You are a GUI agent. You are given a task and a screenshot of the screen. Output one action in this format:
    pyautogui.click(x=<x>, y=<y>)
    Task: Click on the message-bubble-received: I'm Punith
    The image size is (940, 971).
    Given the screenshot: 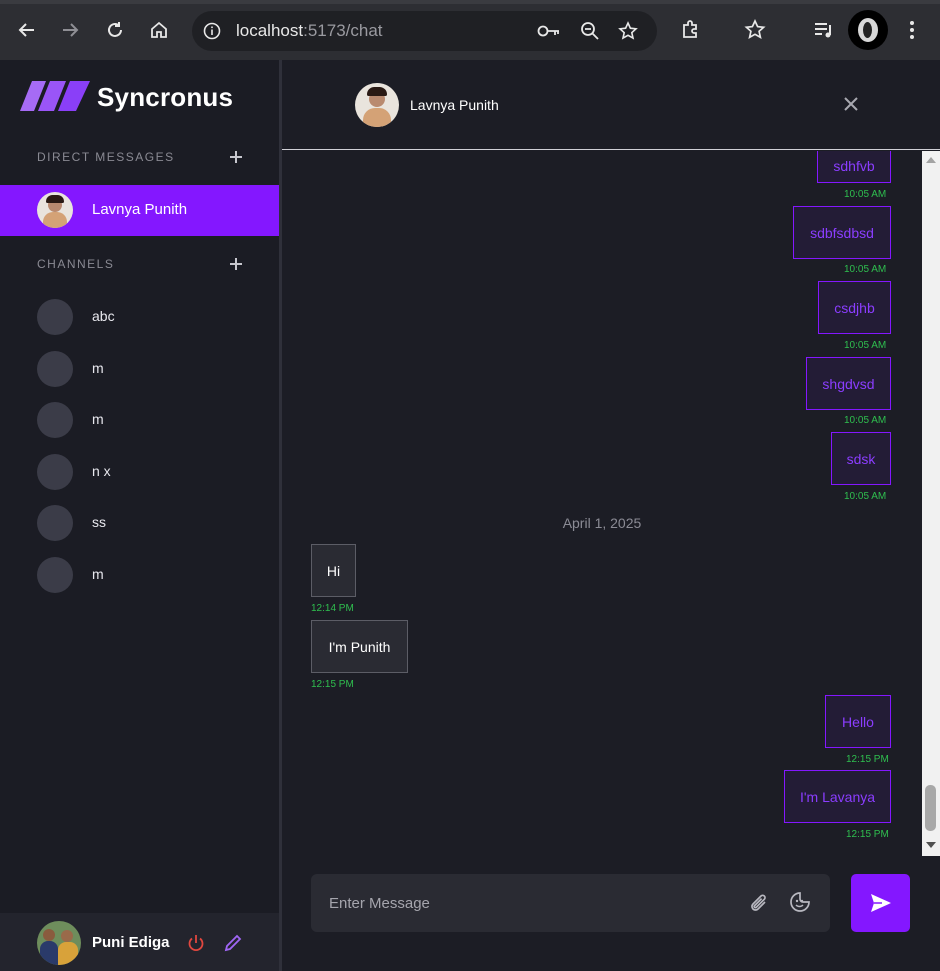 What is the action you would take?
    pyautogui.click(x=359, y=646)
    